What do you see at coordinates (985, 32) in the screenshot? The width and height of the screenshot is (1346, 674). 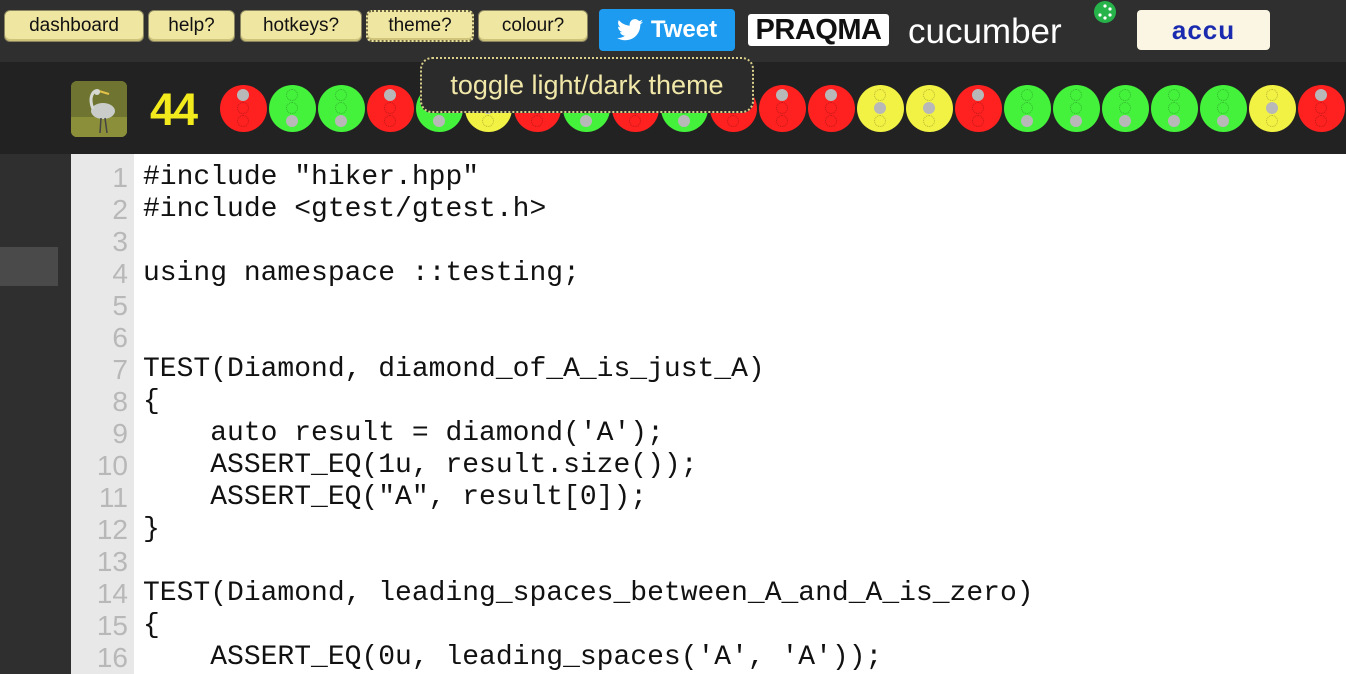 I see `cucumber-logo: cucumber` at bounding box center [985, 32].